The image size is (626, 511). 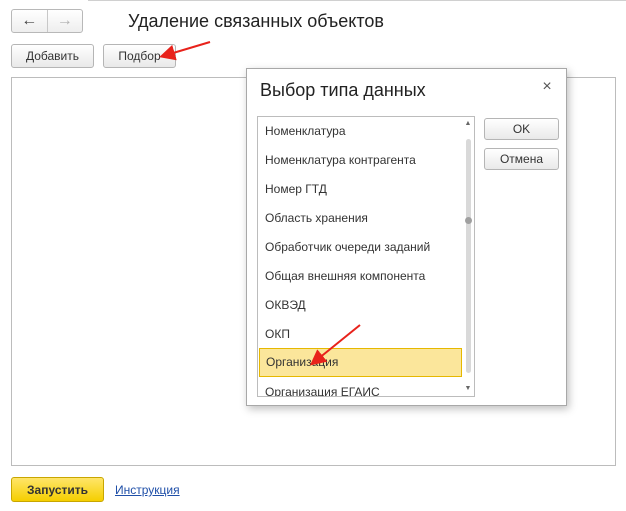 What do you see at coordinates (360, 218) in the screenshot?
I see `list-item: Область хранения` at bounding box center [360, 218].